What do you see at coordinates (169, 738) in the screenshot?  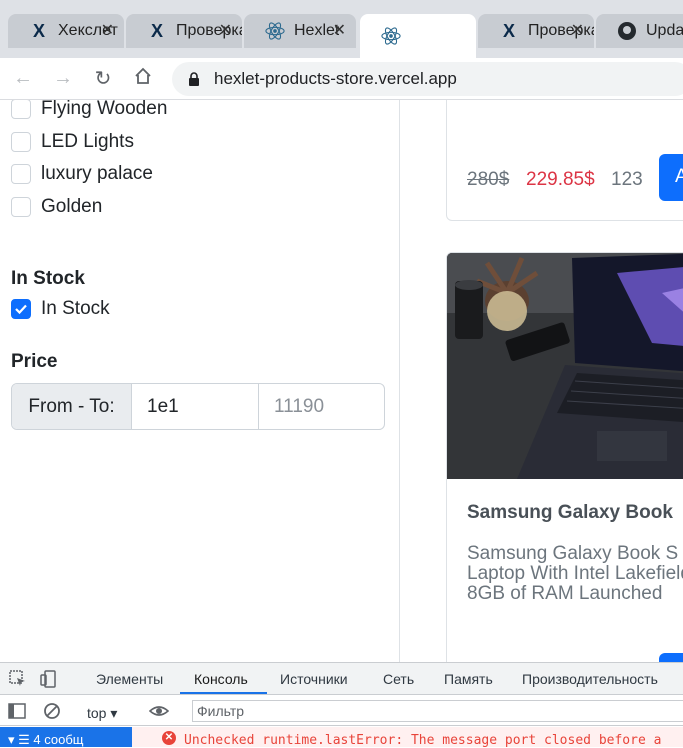 I see `error-icon: ✕` at bounding box center [169, 738].